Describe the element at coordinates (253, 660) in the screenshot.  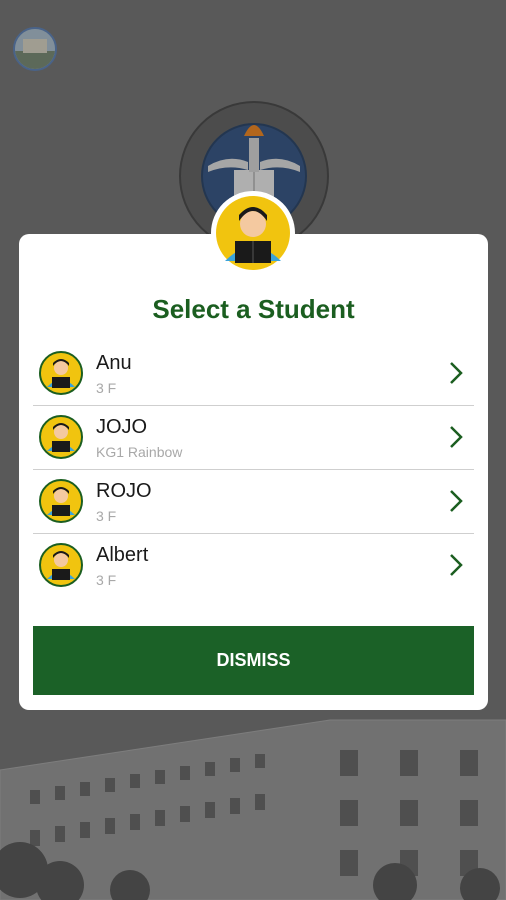
I see `dismiss-button: DISMISS` at that location.